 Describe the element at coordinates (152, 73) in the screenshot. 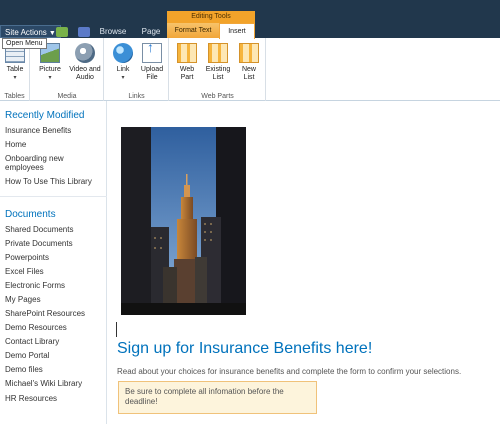

I see `upload-file-label: Upload File` at that location.